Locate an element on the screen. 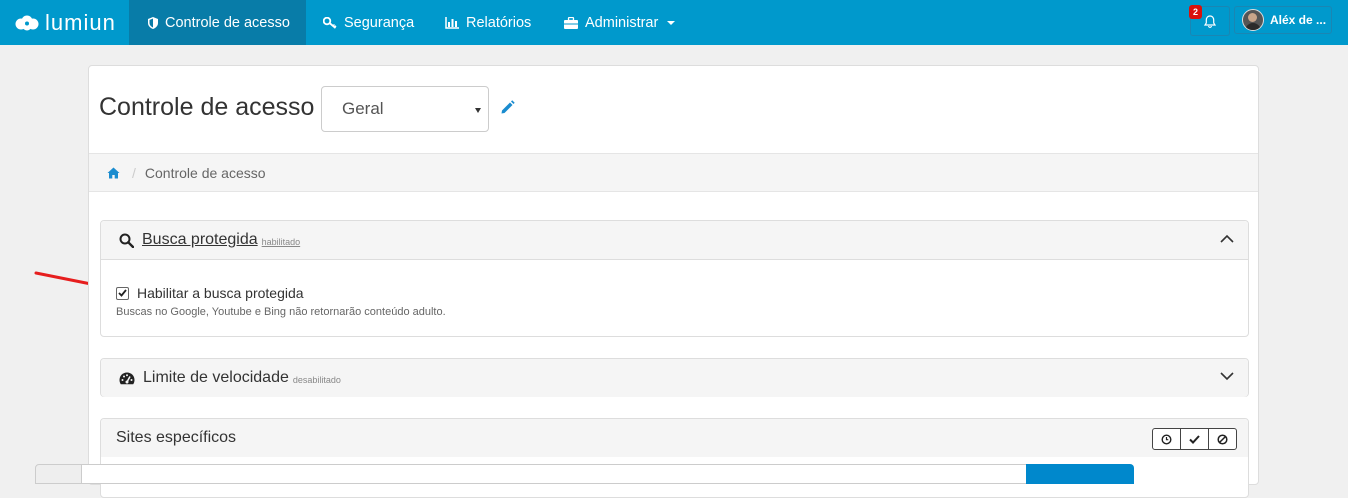 The image size is (1348, 498). cloud-logo-icon is located at coordinates (27, 22).